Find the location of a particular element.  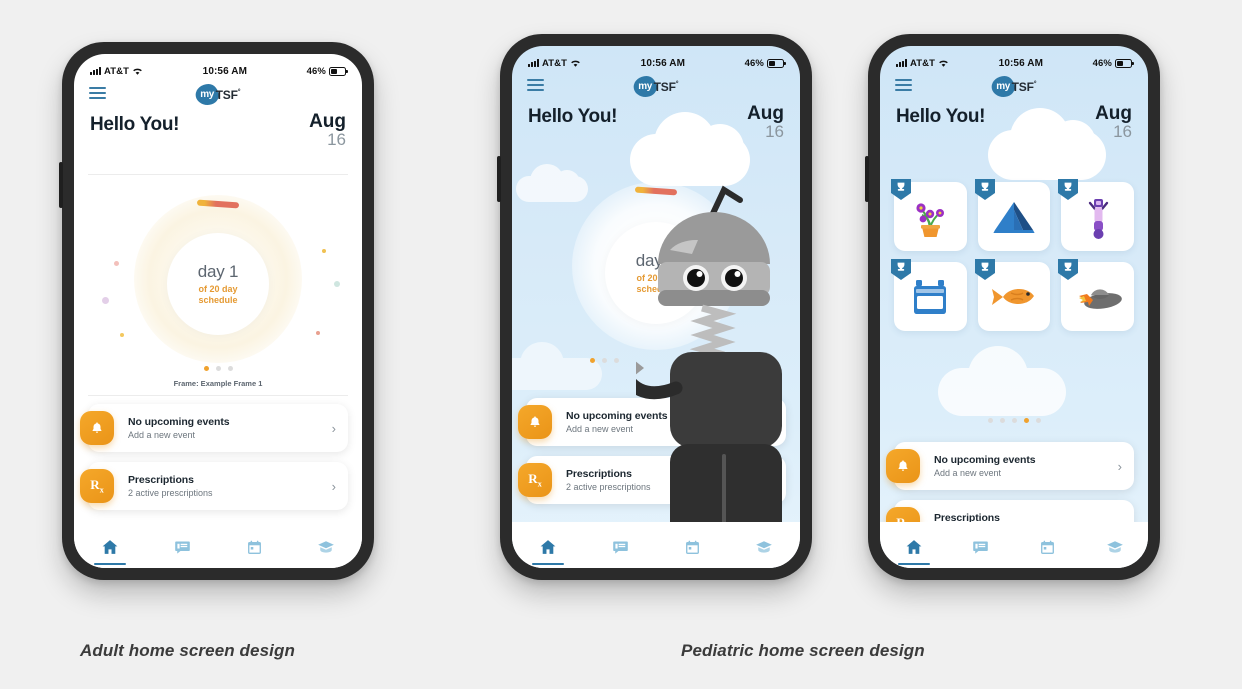

badge-fish is located at coordinates (1012, 295).